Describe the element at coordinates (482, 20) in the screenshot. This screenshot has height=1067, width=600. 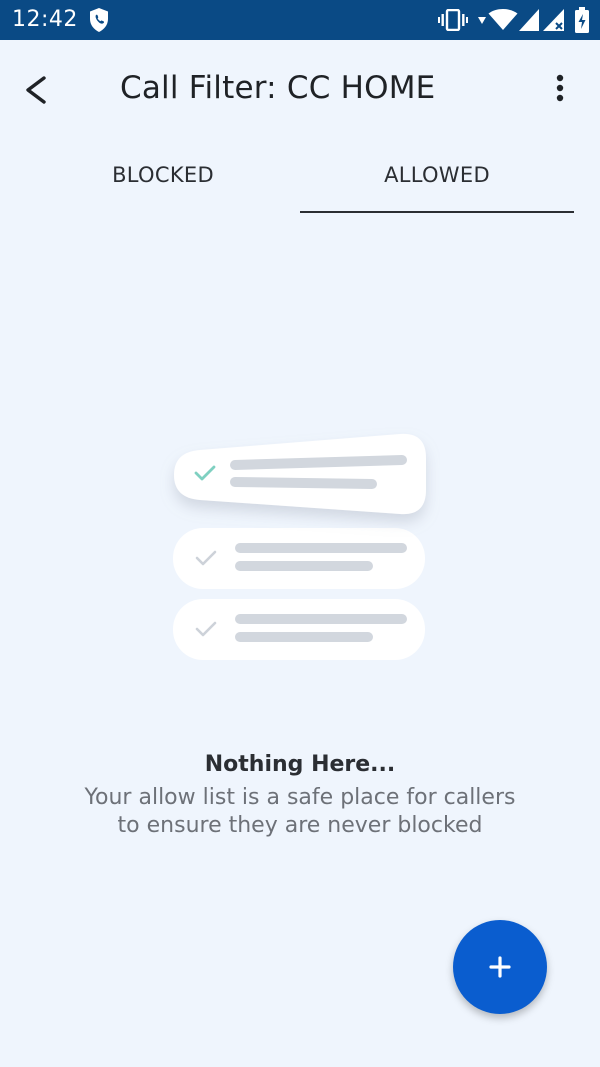
I see `data-arrows-icon` at that location.